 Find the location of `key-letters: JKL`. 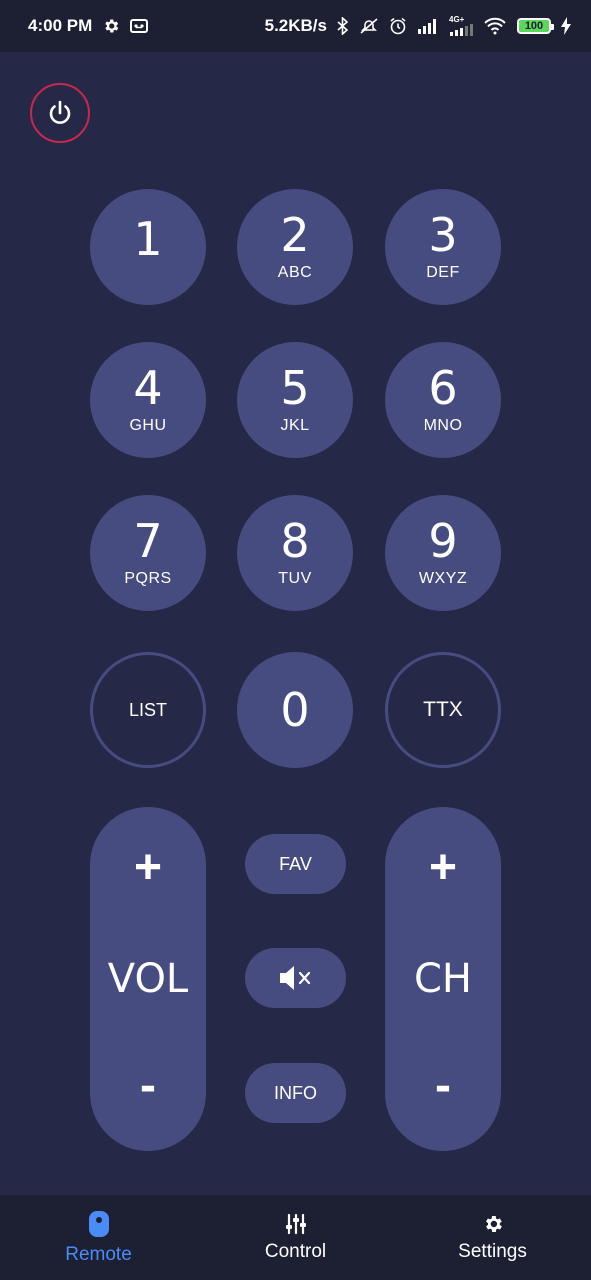

key-letters: JKL is located at coordinates (295, 425).